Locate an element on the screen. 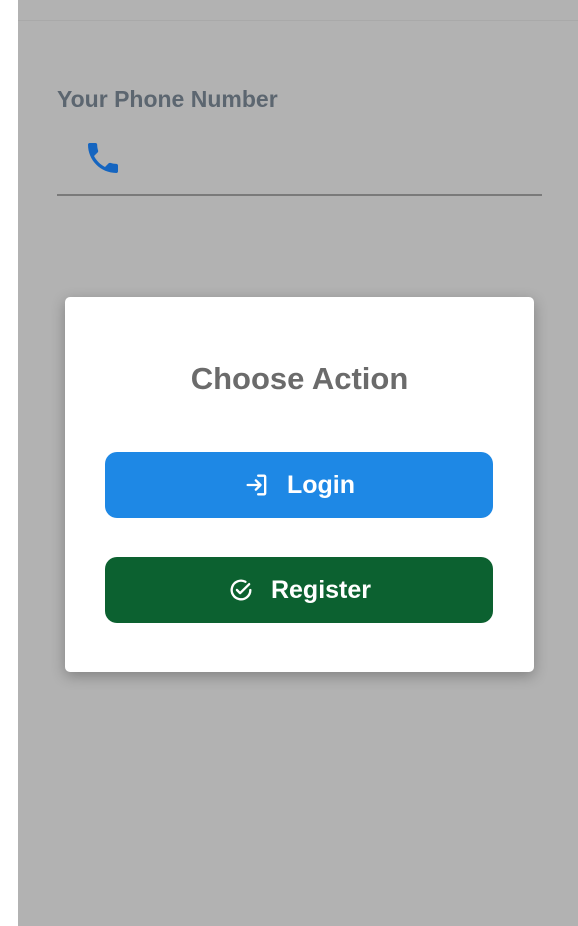 Image resolution: width=578 pixels, height=926 pixels. status-bar is located at coordinates (298, 10).